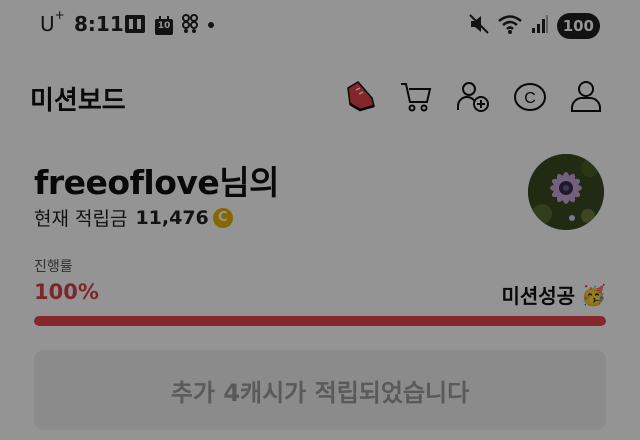  Describe the element at coordinates (586, 96) in the screenshot. I see `profile-icon` at that location.